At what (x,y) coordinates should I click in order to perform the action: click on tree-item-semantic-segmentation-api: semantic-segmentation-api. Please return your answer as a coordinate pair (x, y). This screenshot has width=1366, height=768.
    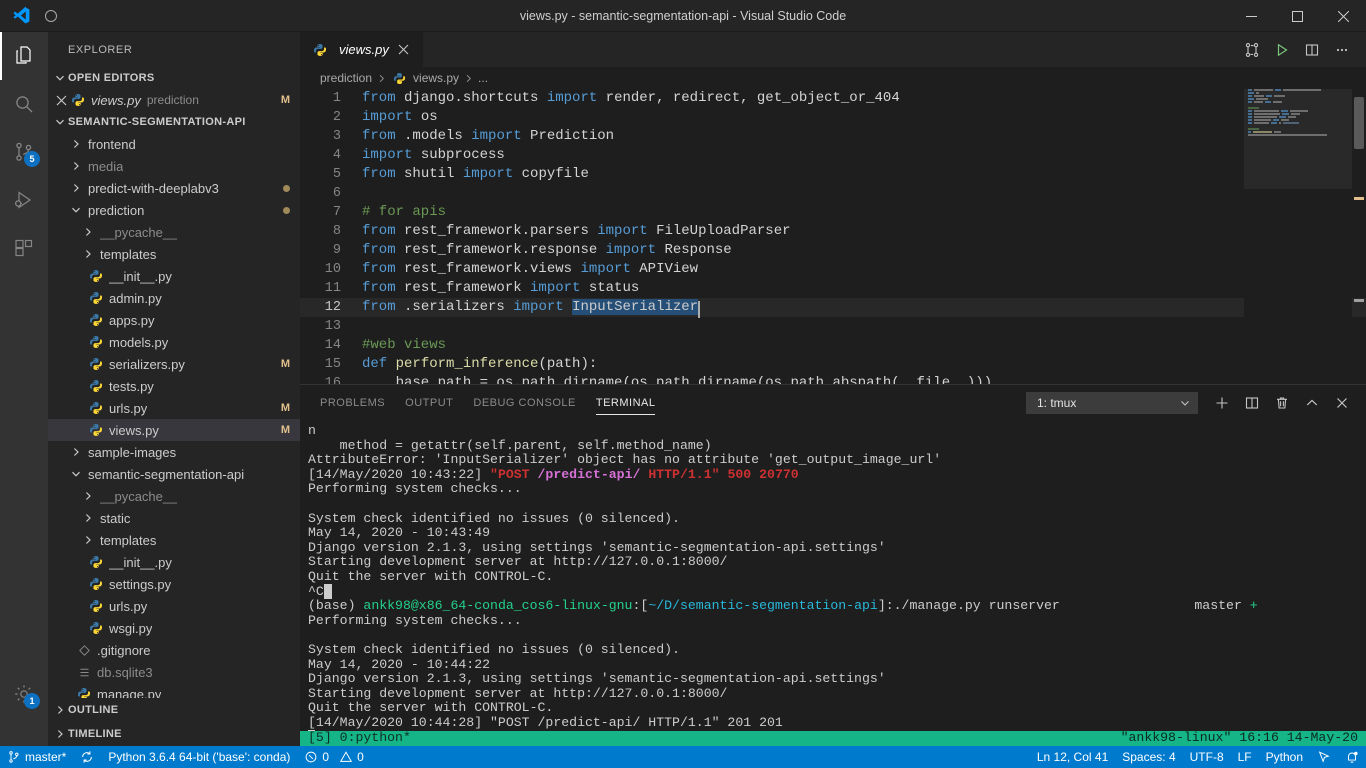
    Looking at the image, I should click on (174, 474).